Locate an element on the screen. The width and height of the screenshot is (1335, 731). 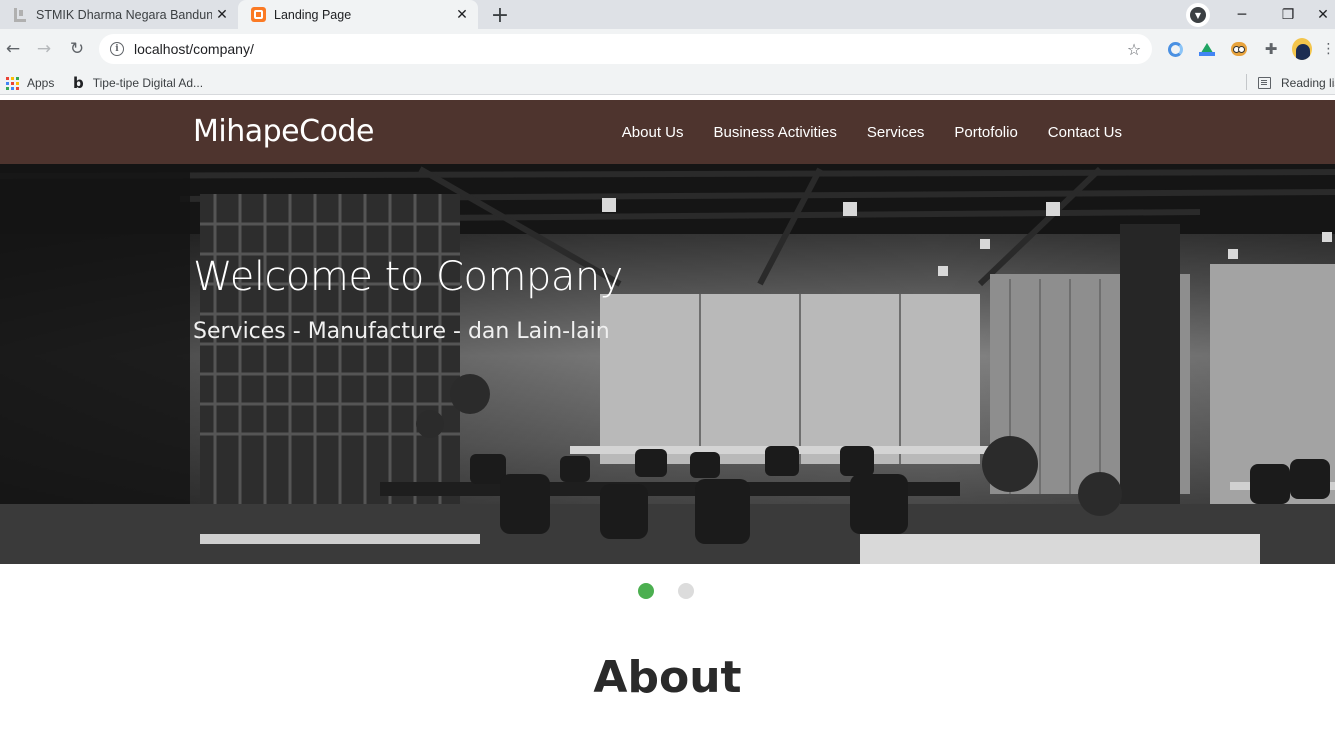
google-drive-icon is located at coordinates (1207, 49).